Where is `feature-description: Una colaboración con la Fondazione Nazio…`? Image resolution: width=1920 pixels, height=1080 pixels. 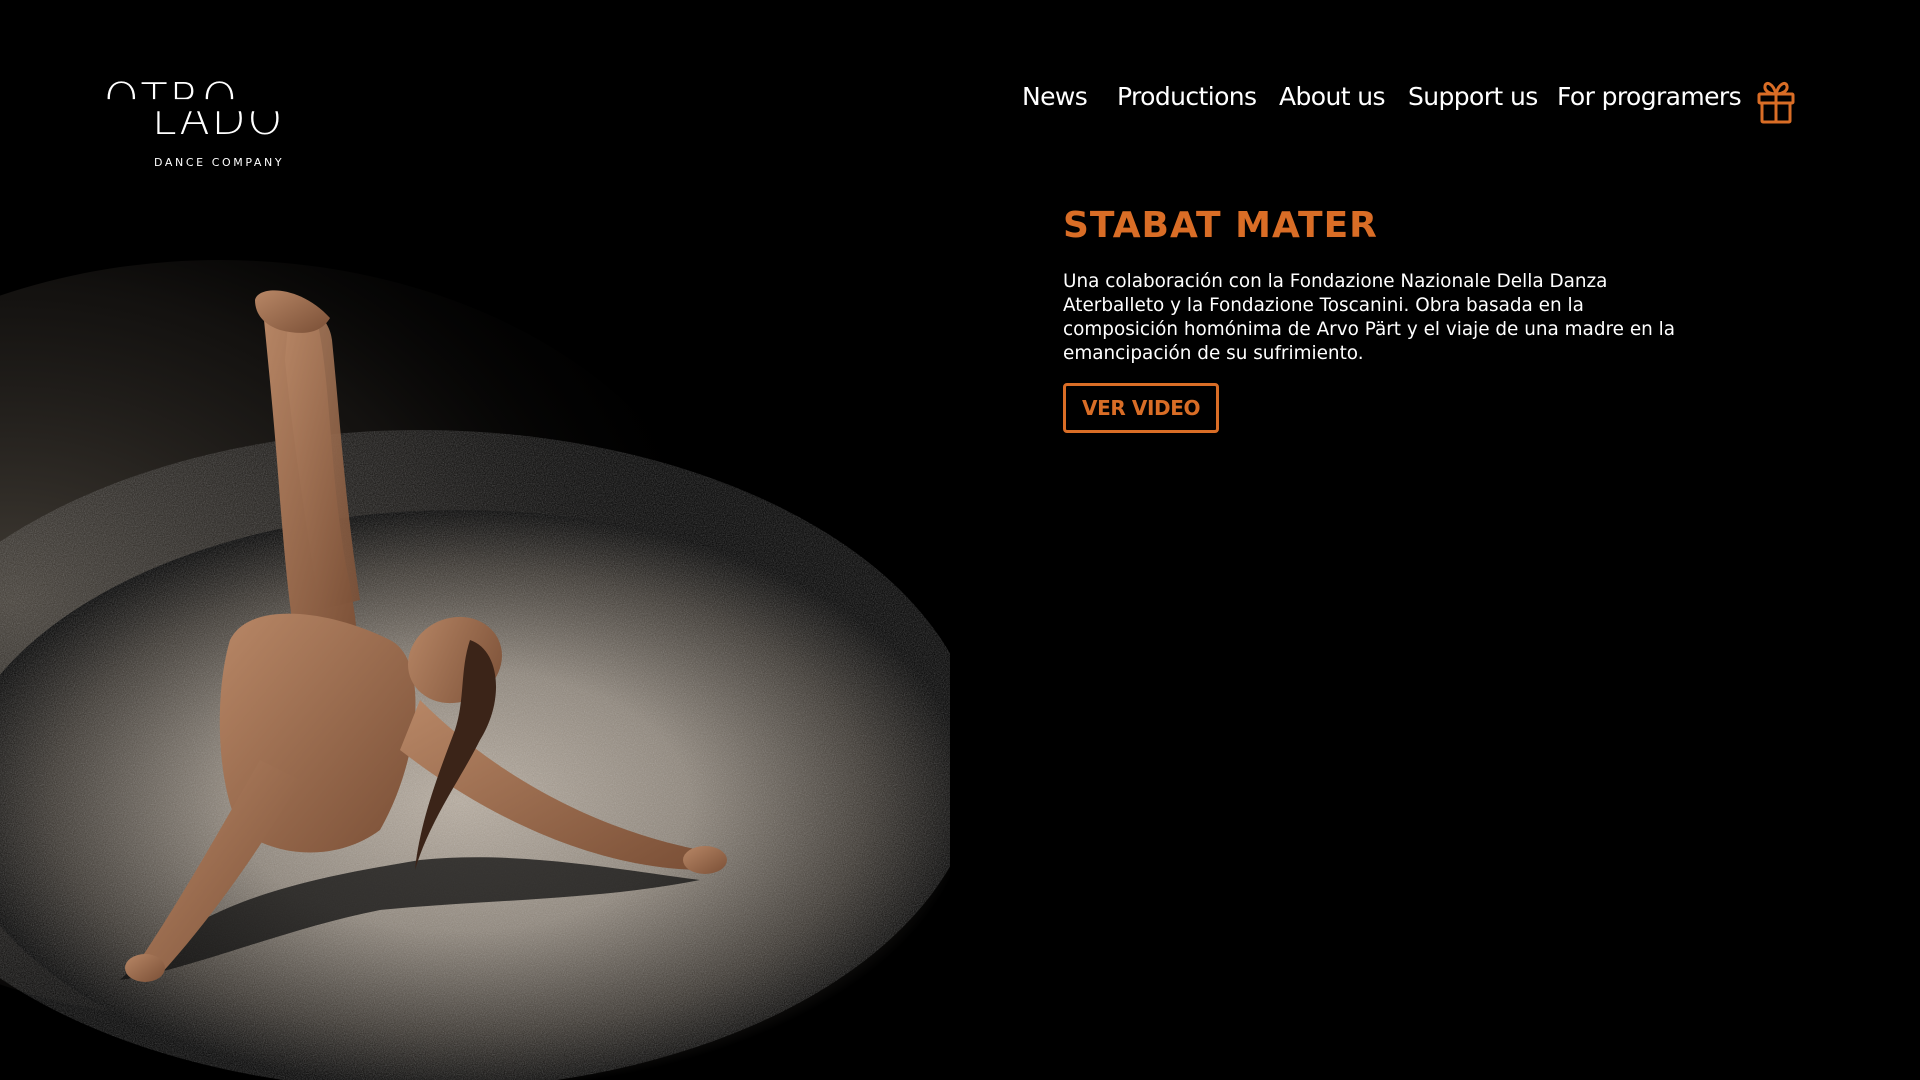 feature-description: Una colaboración con la Fondazione Nazio… is located at coordinates (1369, 317).